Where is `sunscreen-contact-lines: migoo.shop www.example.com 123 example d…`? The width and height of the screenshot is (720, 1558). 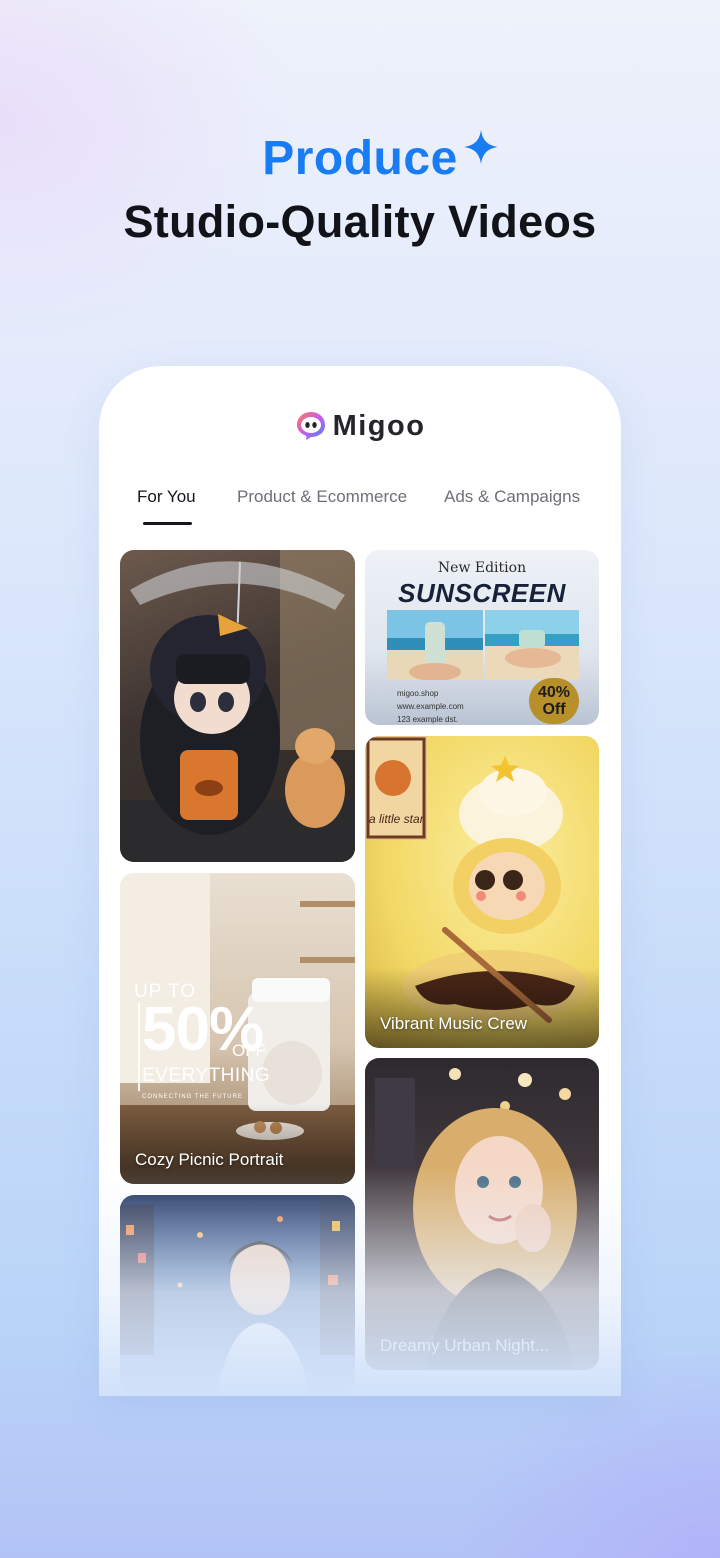 sunscreen-contact-lines: migoo.shop www.example.com 123 example d… is located at coordinates (430, 706).